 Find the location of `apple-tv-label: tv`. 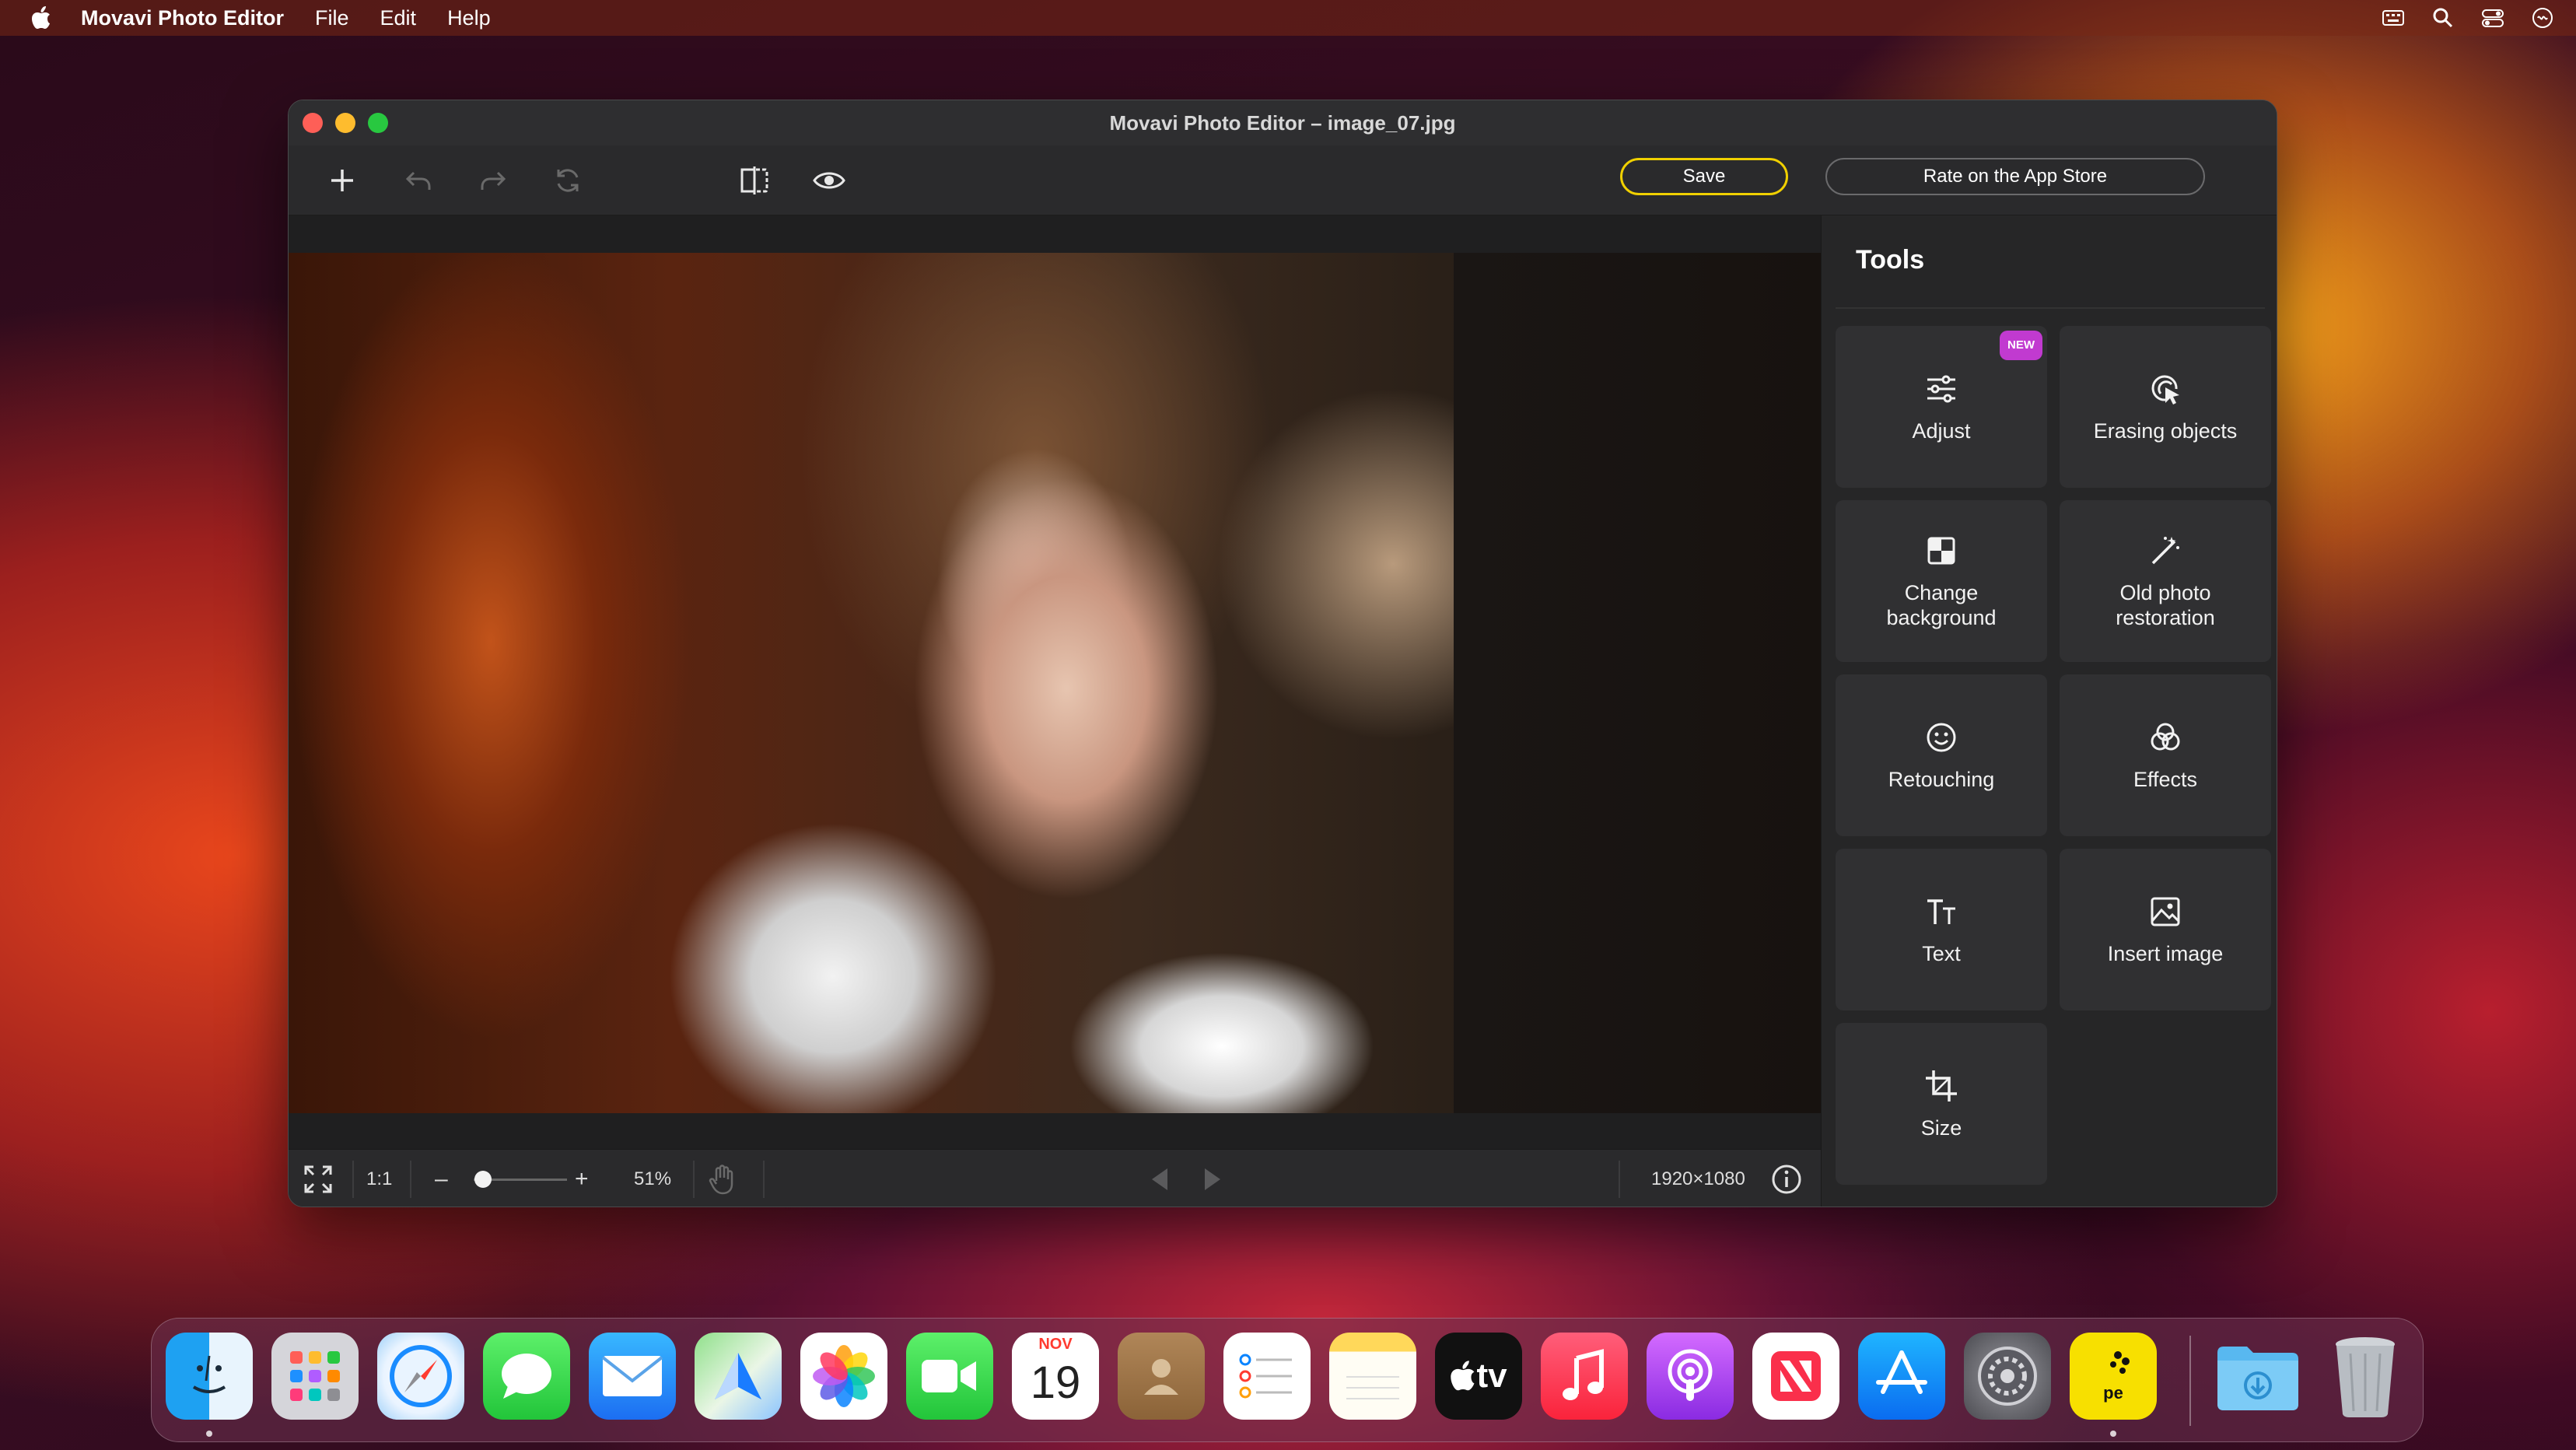

apple-tv-label: tv is located at coordinates (1492, 1376).